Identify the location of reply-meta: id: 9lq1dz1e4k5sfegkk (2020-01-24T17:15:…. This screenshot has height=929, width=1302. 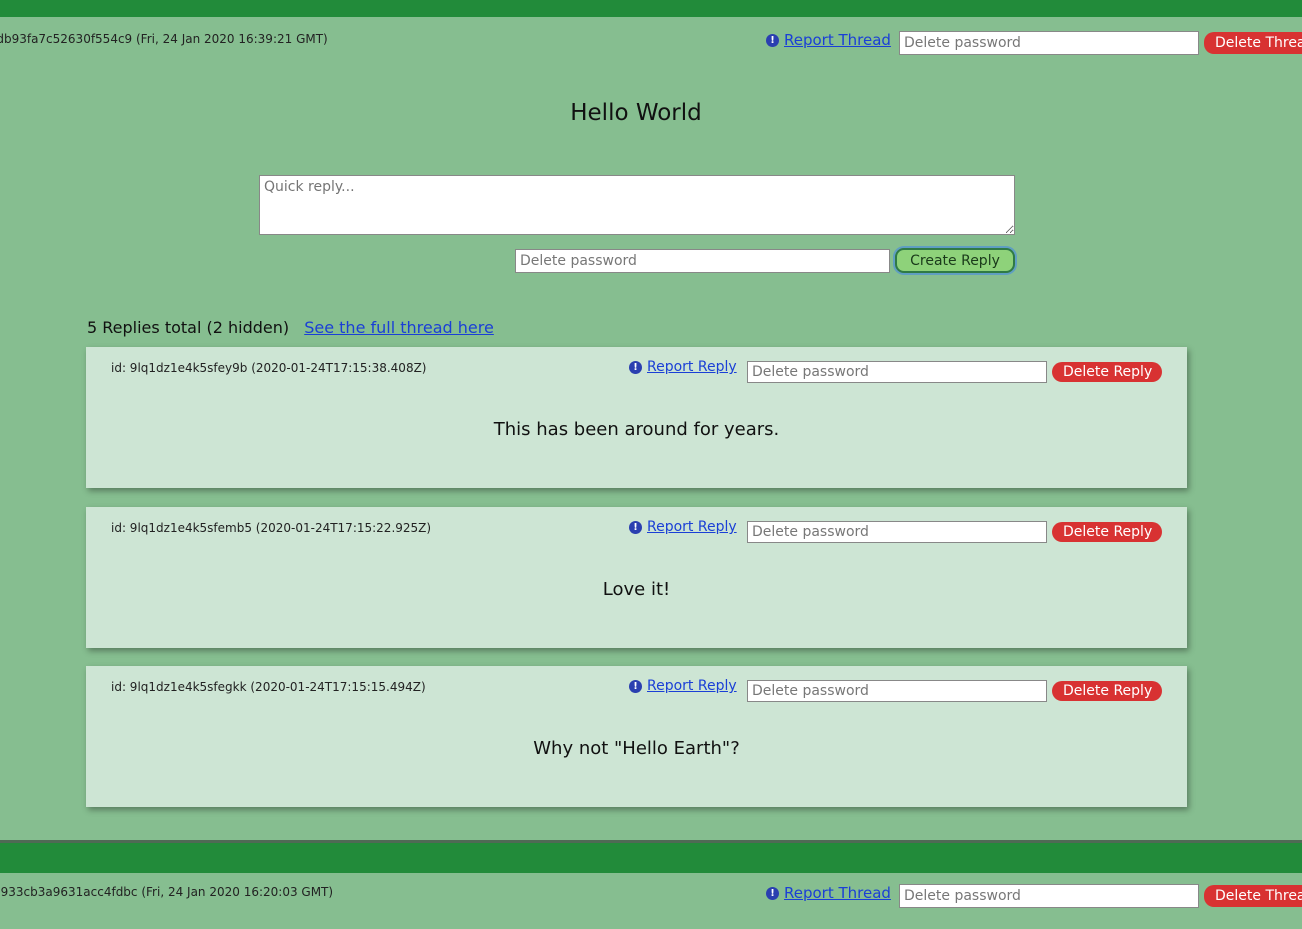
(268, 687).